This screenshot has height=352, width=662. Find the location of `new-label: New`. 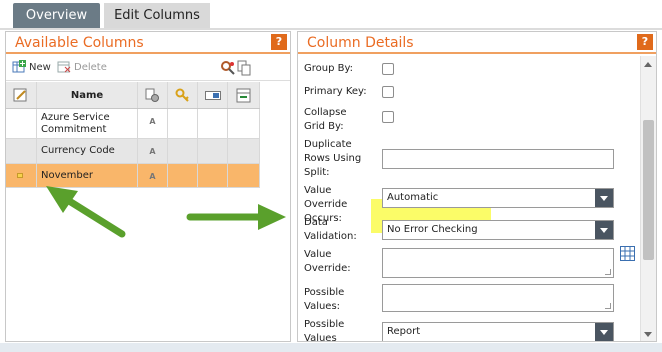

new-label: New is located at coordinates (40, 67).